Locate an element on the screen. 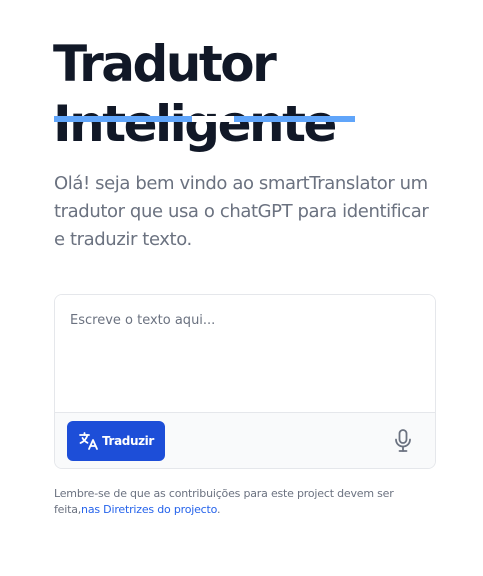  translate-button-label: Traduzir is located at coordinates (128, 441).